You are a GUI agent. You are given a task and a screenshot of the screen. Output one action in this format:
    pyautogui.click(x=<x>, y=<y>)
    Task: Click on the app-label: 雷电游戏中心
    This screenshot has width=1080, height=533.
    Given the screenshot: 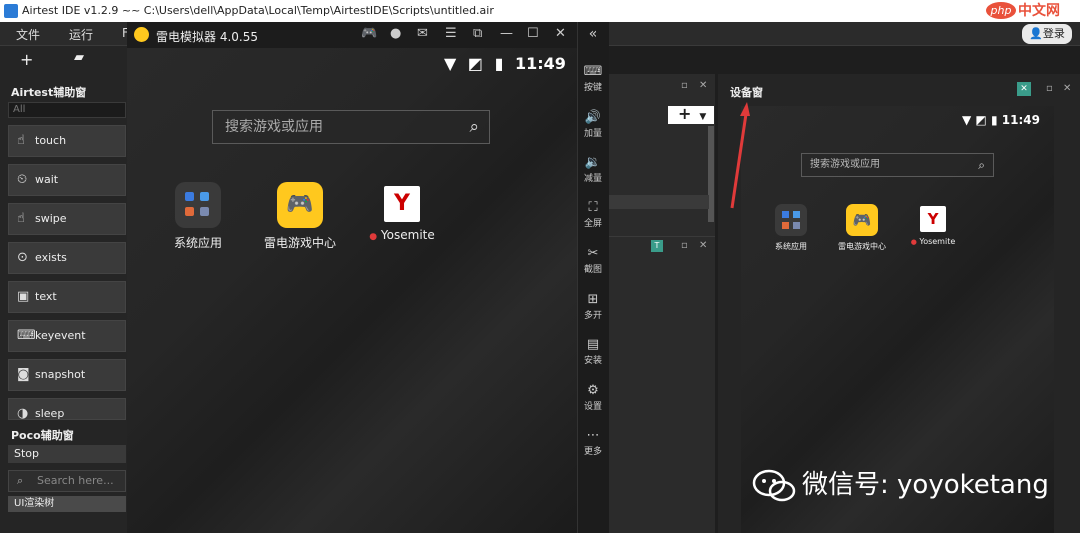 What is the action you would take?
    pyautogui.click(x=862, y=246)
    